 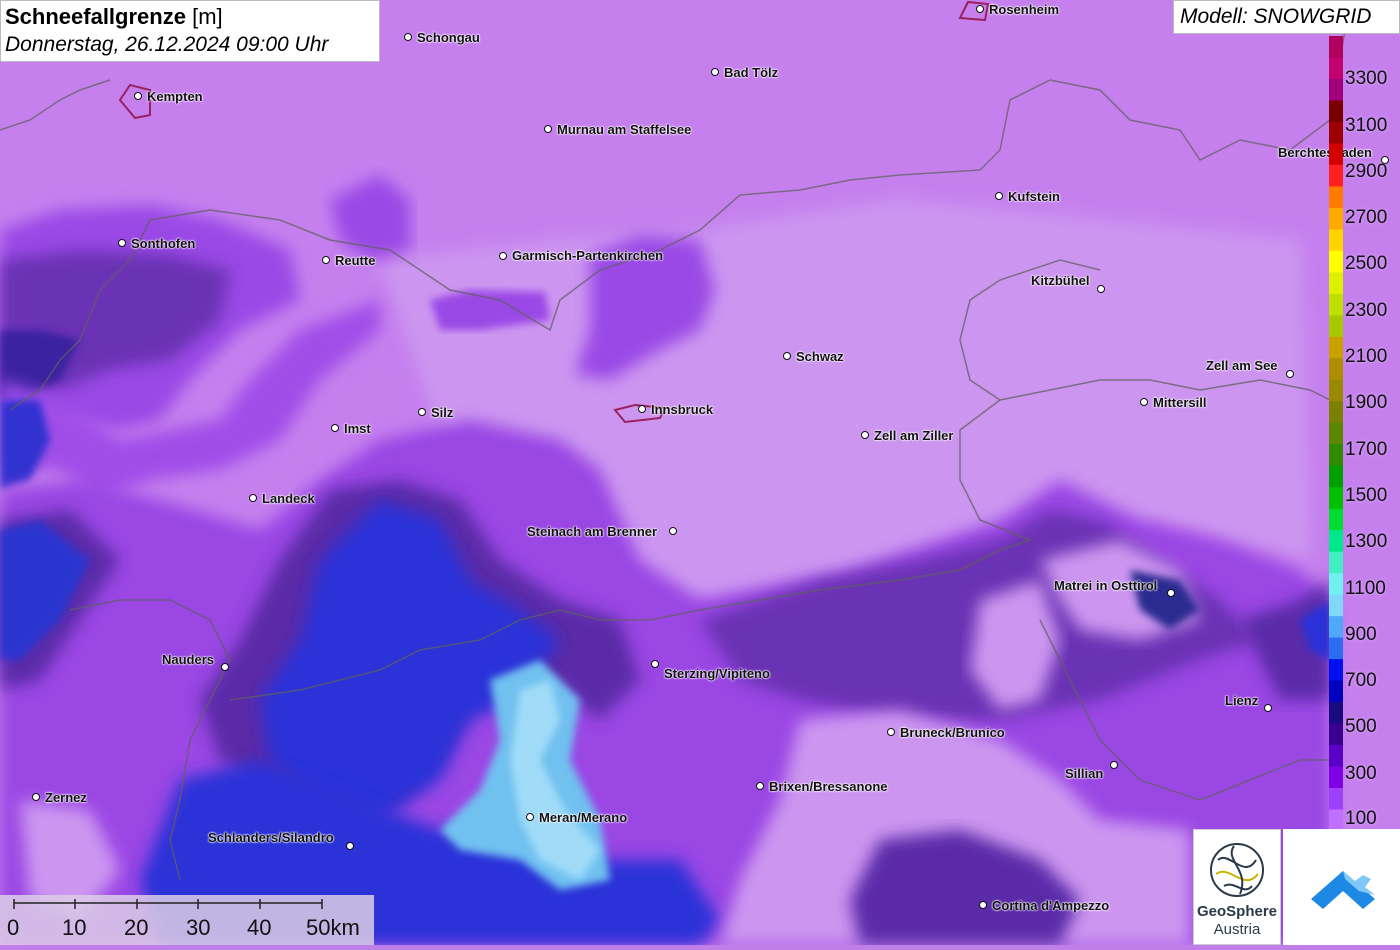 What do you see at coordinates (1366, 217) in the screenshot?
I see `legend-label: 2700` at bounding box center [1366, 217].